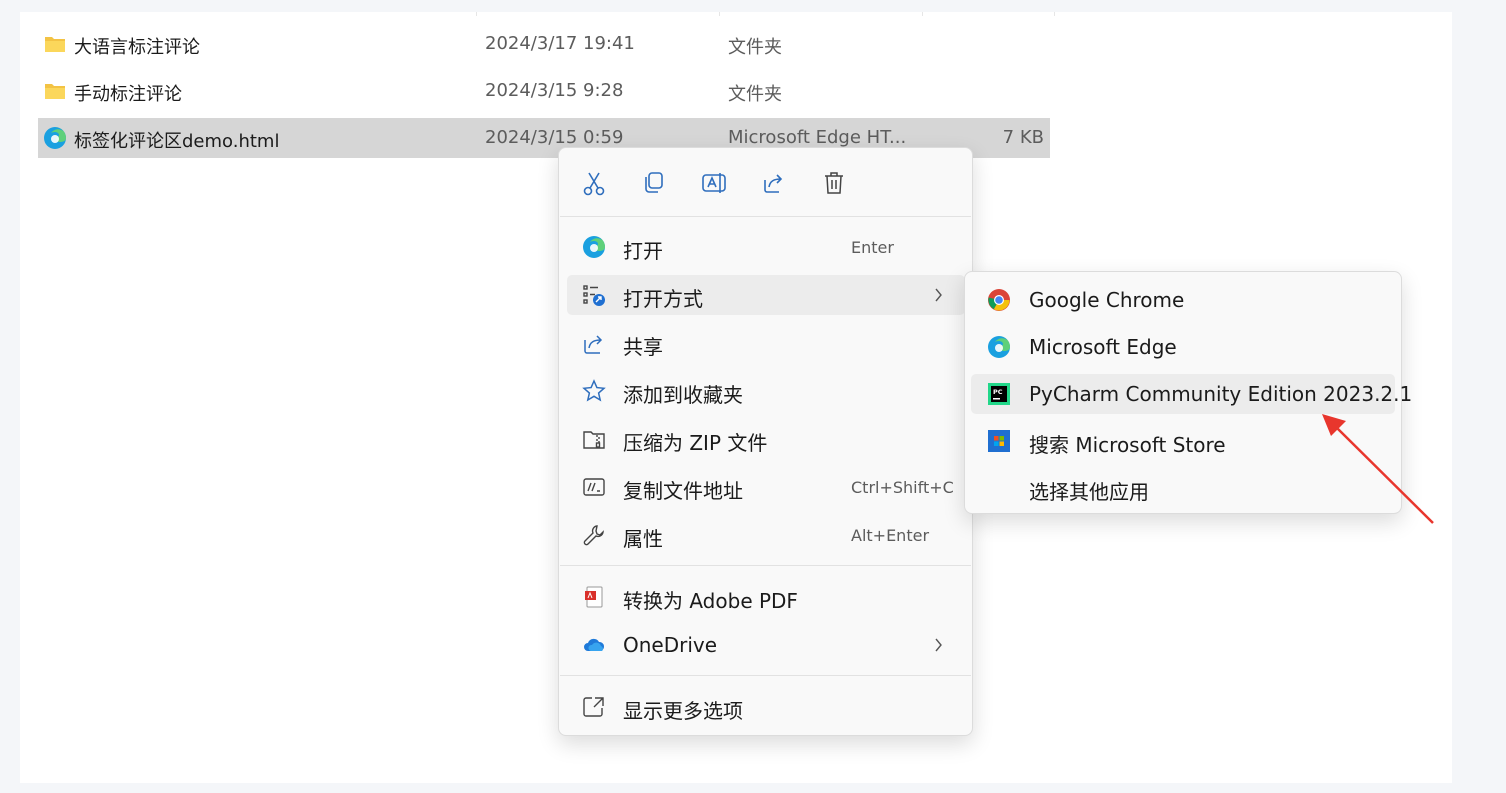  Describe the element at coordinates (1183, 488) in the screenshot. I see `submenu-item-choose-other-app: 选择其他应用` at that location.